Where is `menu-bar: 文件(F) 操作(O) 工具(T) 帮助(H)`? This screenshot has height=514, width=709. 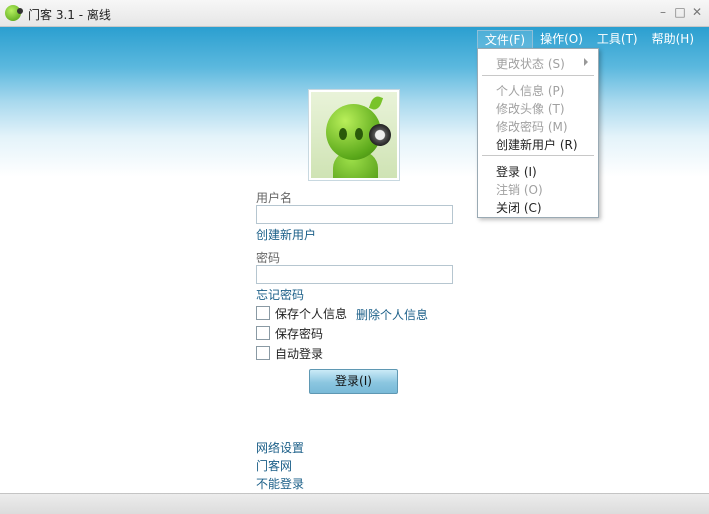
menu-bar: 文件(F) 操作(O) 工具(T) 帮助(H) is located at coordinates (588, 40).